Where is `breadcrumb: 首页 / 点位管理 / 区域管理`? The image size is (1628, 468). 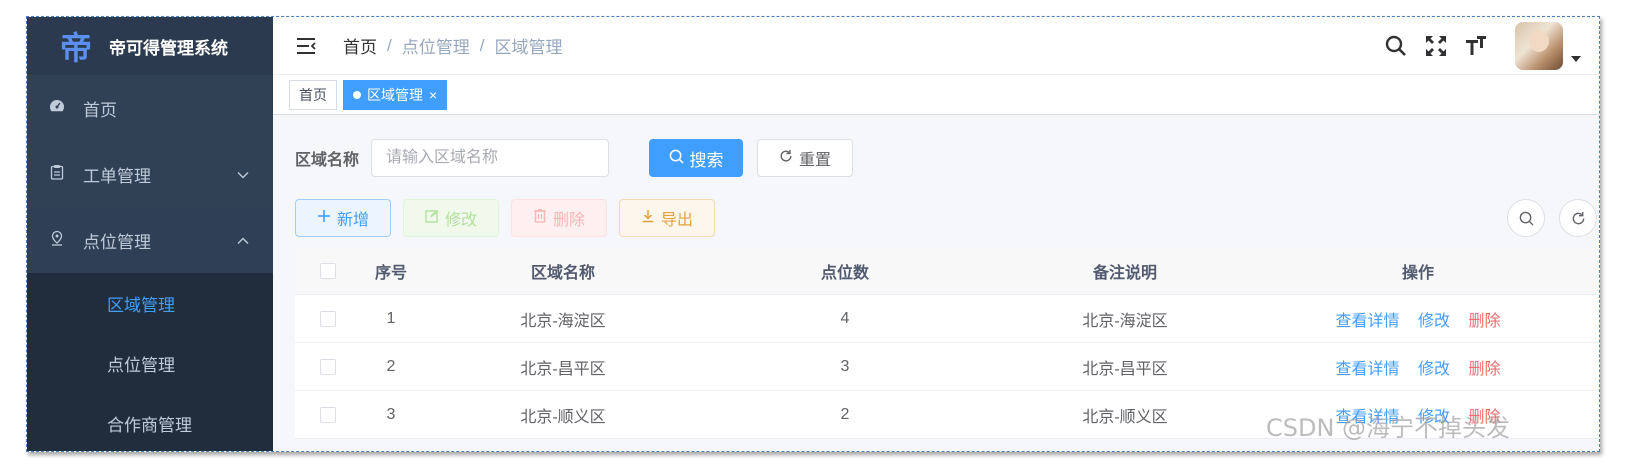
breadcrumb: 首页 / 点位管理 / 区域管理 is located at coordinates (452, 45).